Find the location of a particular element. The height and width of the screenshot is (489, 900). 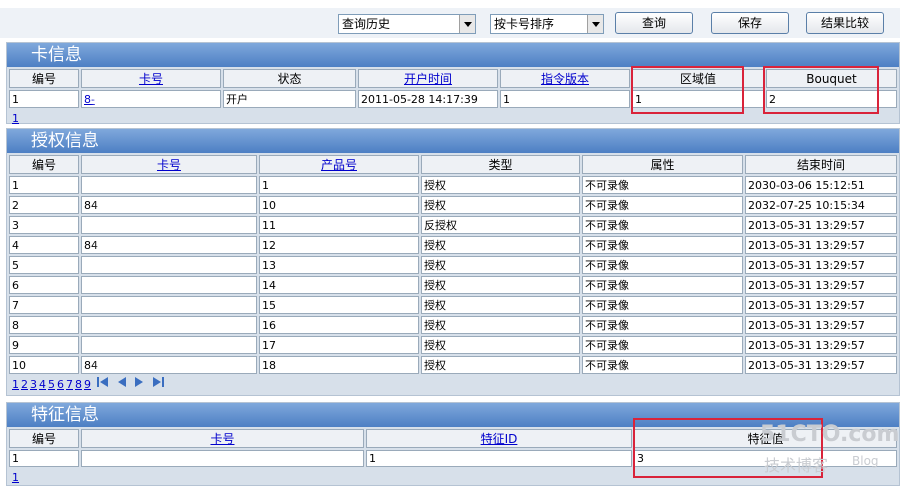

table-row: 5 13 授权 不可录像 2013-05-31 13:29:57 is located at coordinates (453, 265).